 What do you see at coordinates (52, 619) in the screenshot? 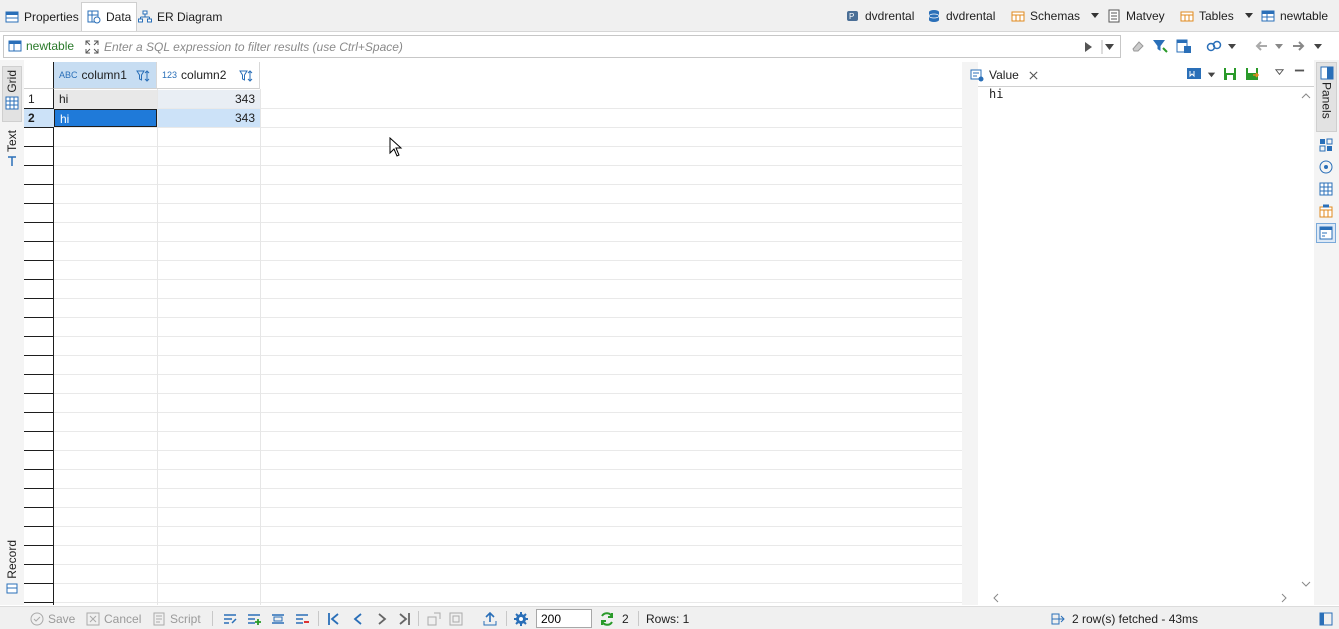
I see `save-button: Save` at bounding box center [52, 619].